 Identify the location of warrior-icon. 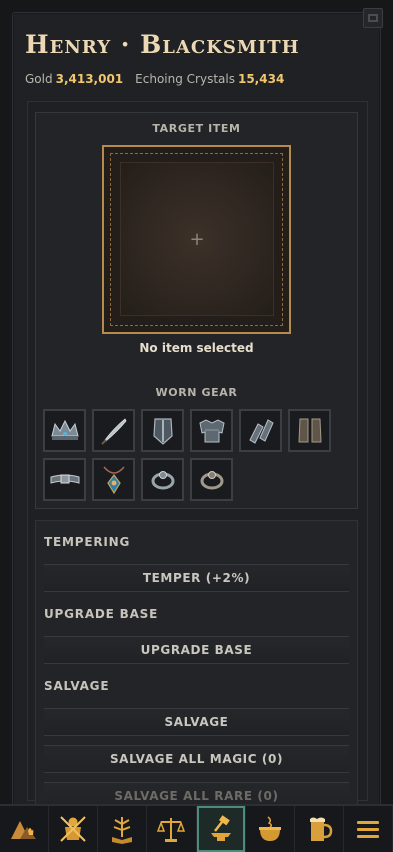
(73, 829).